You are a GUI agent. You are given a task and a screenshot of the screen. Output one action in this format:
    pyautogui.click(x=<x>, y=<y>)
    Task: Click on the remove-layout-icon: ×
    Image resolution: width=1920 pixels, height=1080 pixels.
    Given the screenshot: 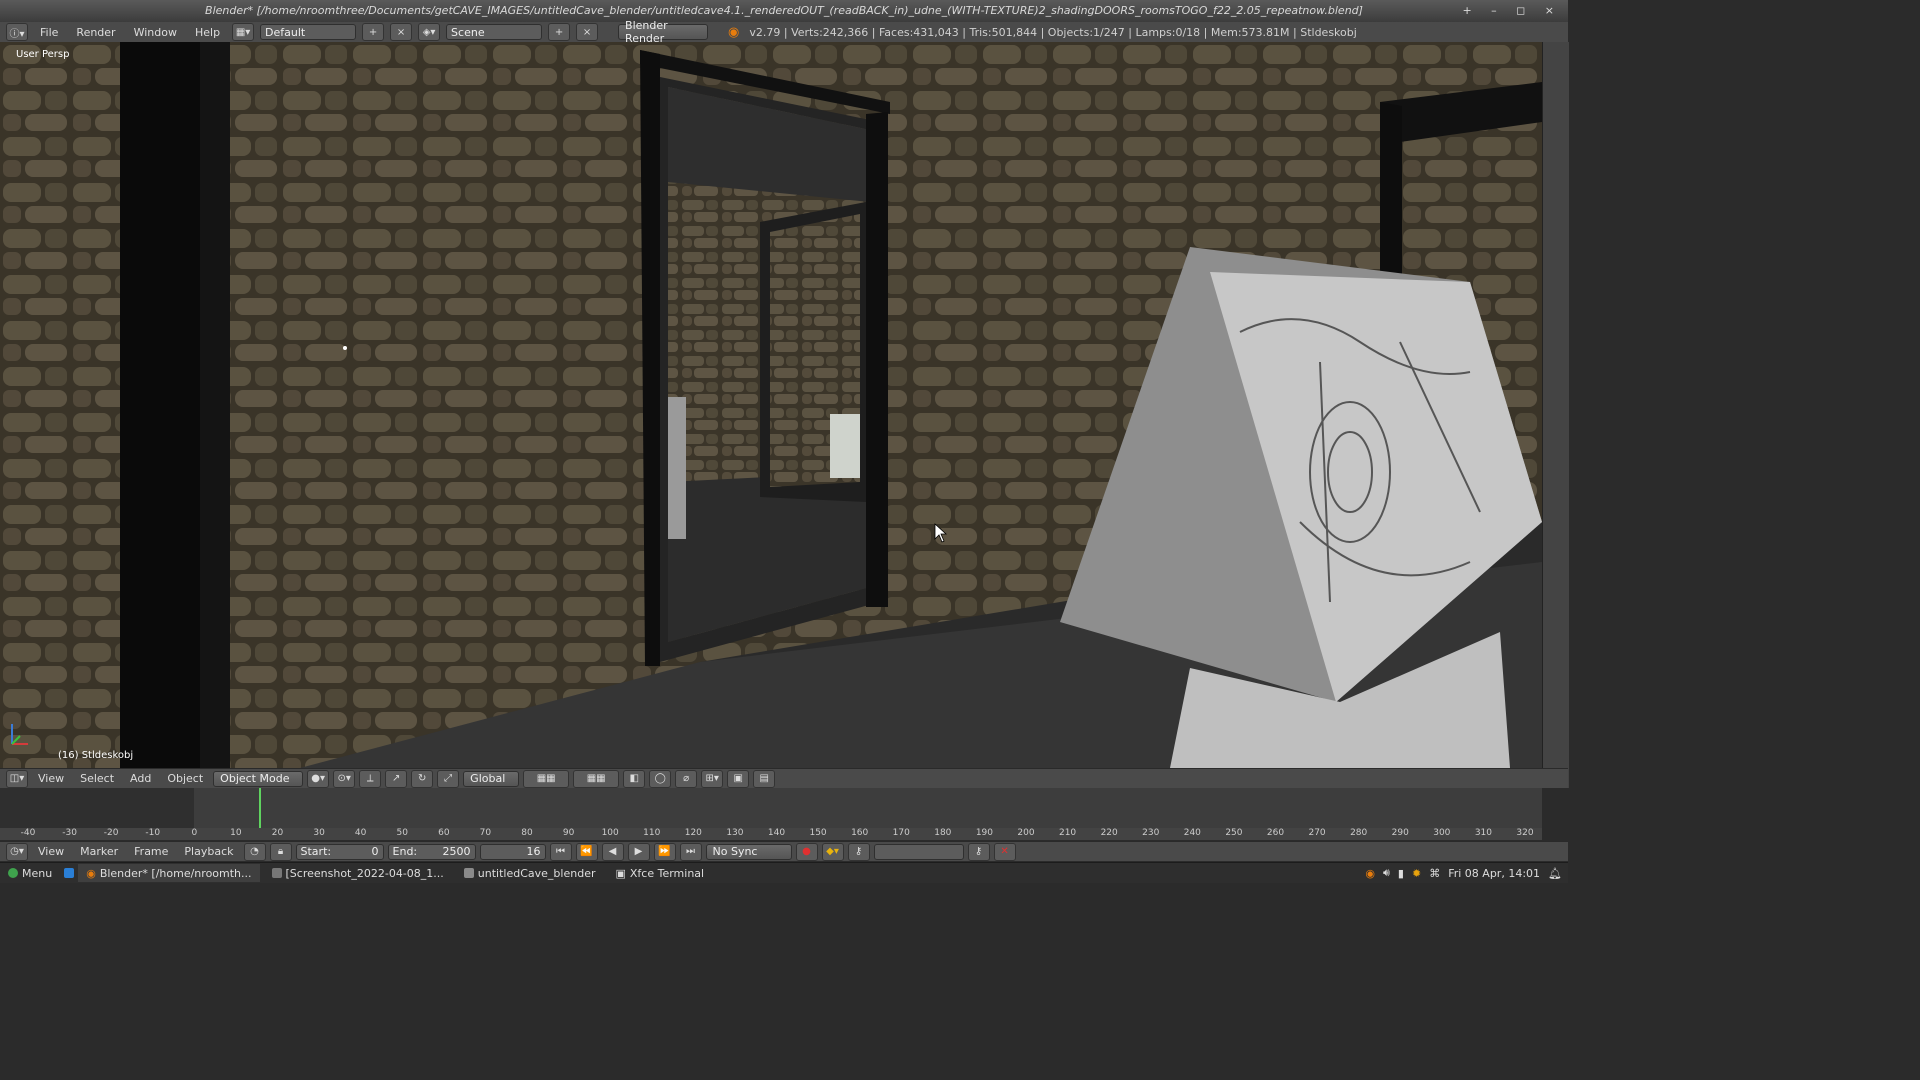 What is the action you would take?
    pyautogui.click(x=401, y=32)
    